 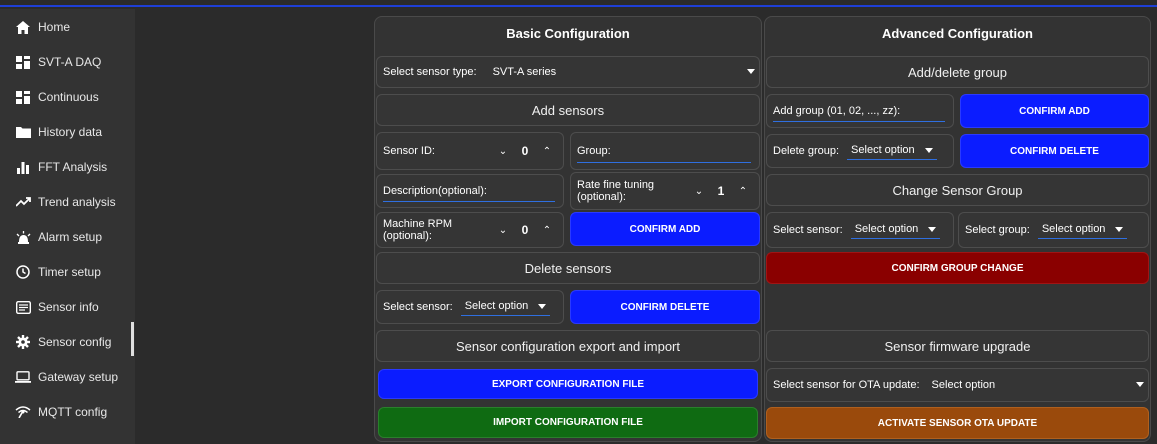 I want to click on machine-rpm-label: Machine RPM (optional):, so click(x=418, y=230).